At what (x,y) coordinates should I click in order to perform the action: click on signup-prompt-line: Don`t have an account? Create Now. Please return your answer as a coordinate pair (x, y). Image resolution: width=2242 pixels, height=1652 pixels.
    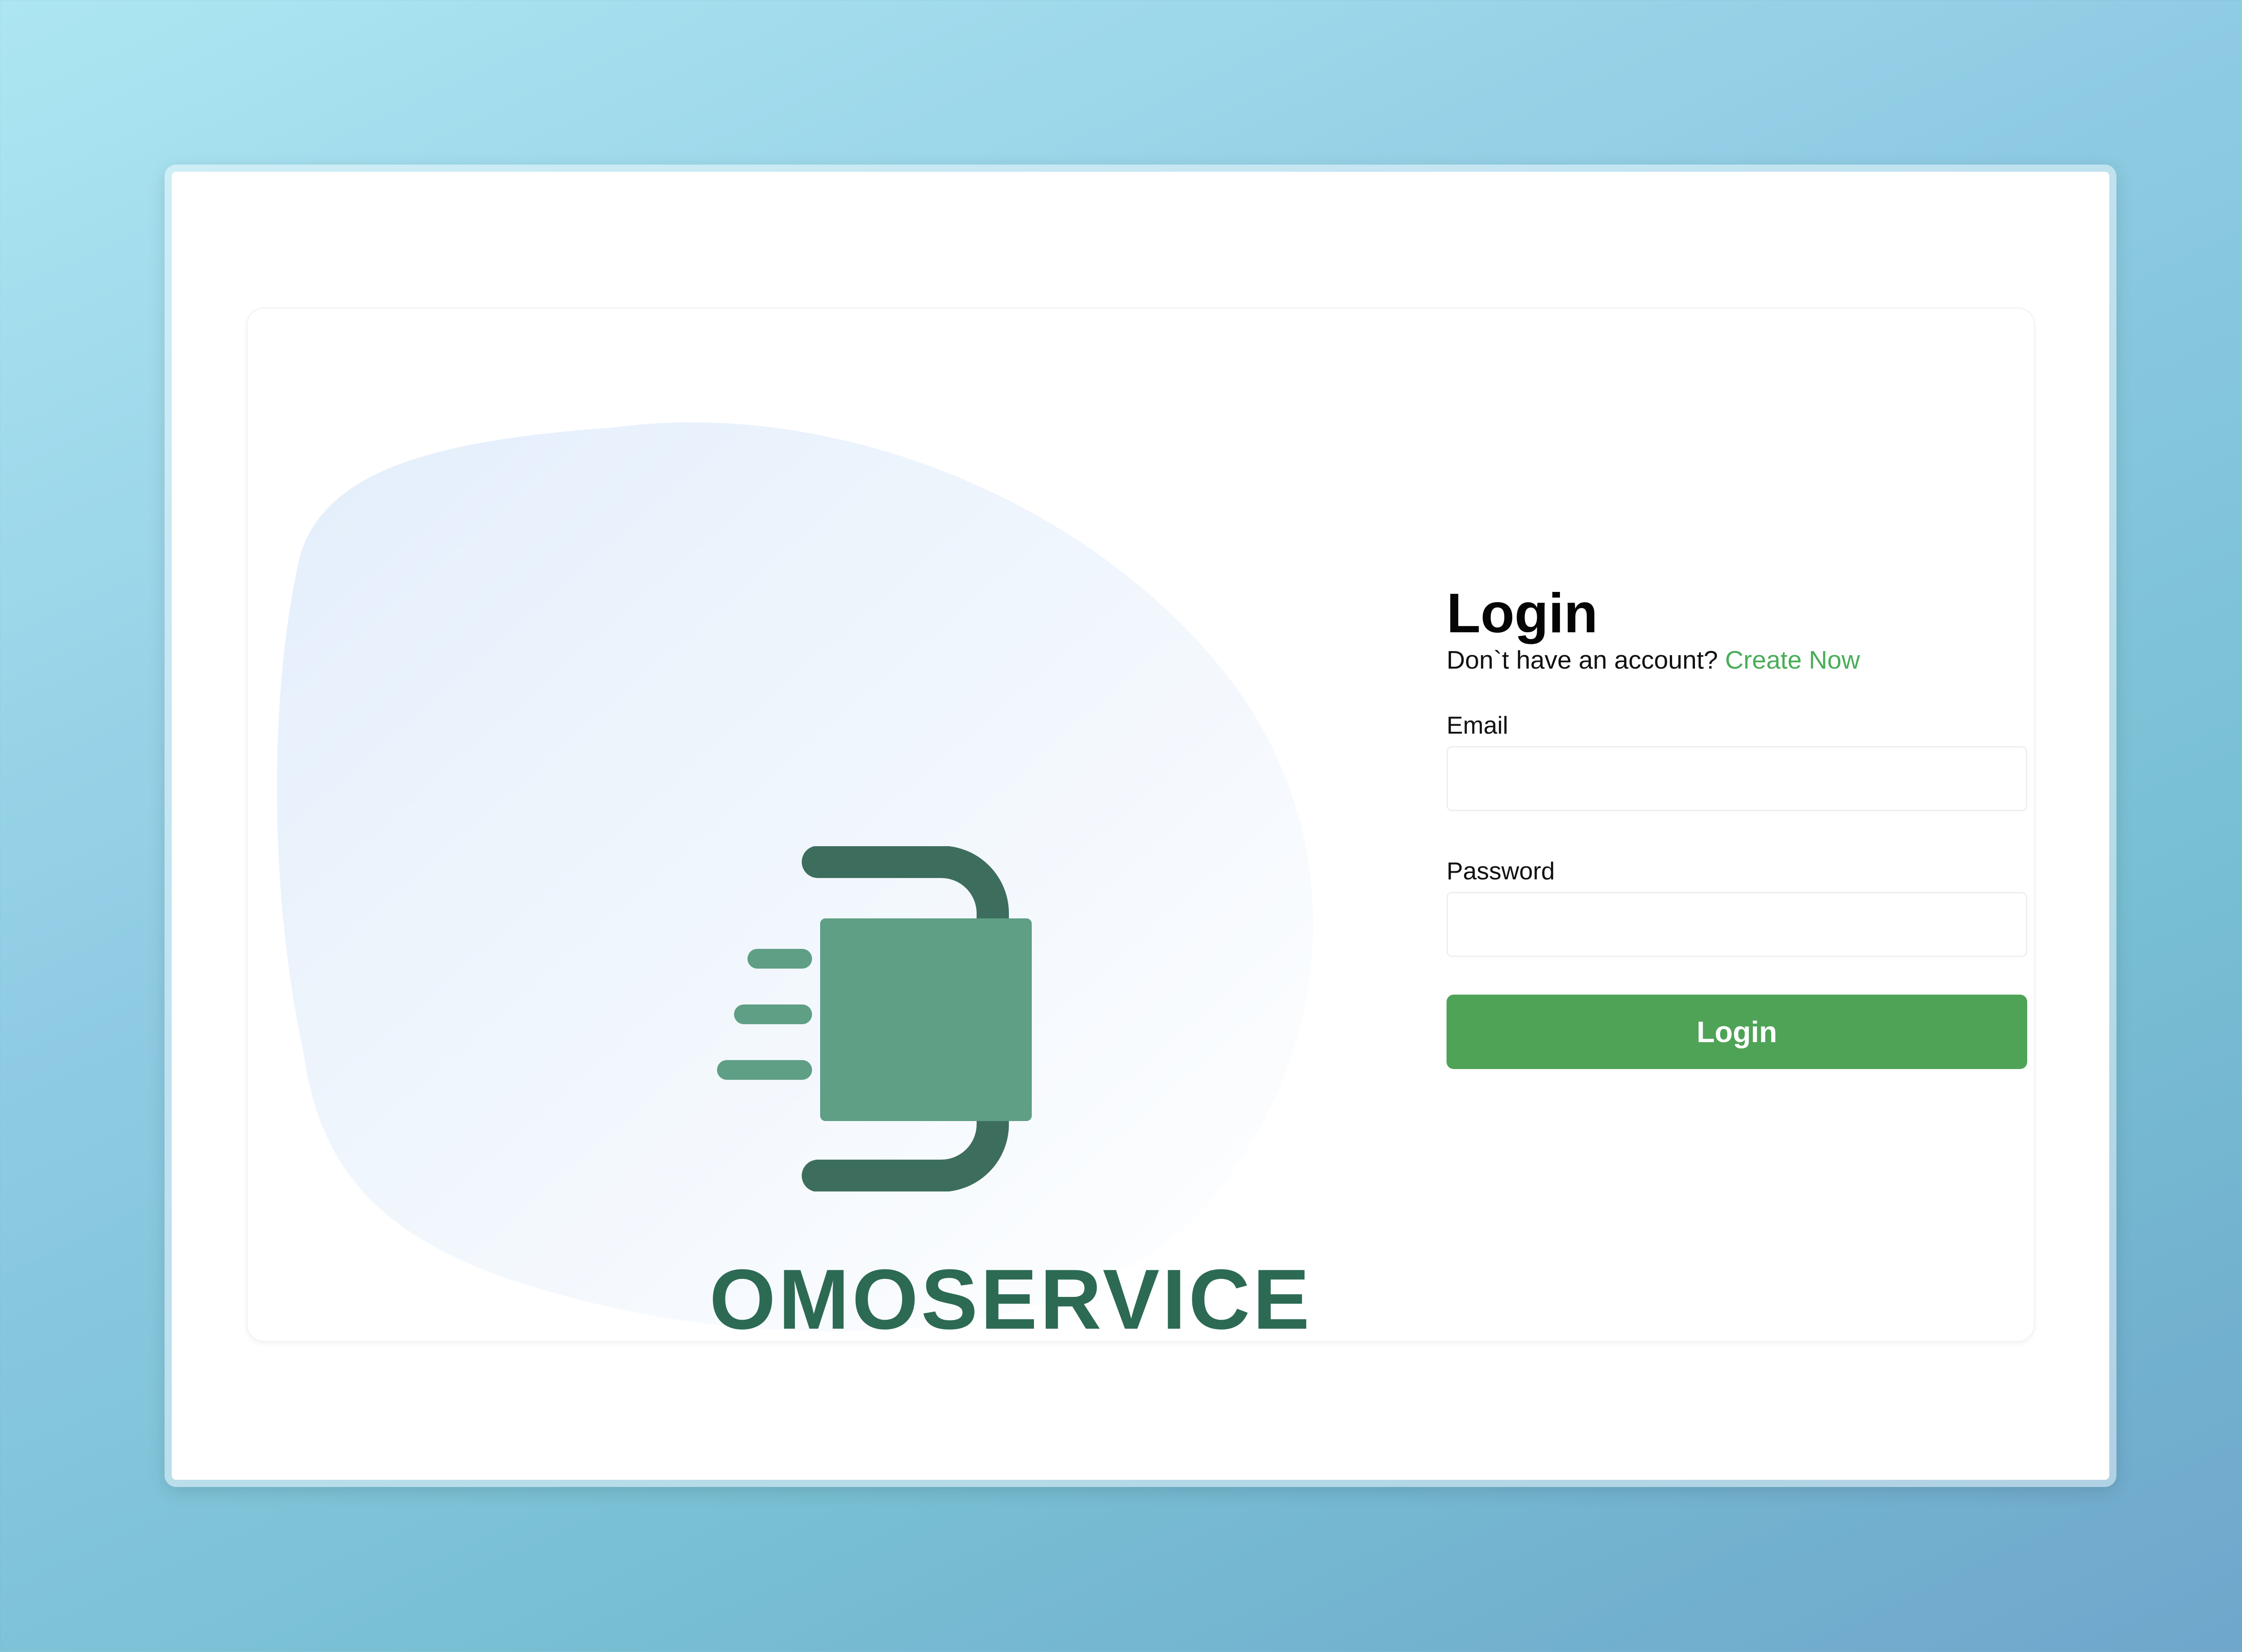
    Looking at the image, I should click on (1737, 660).